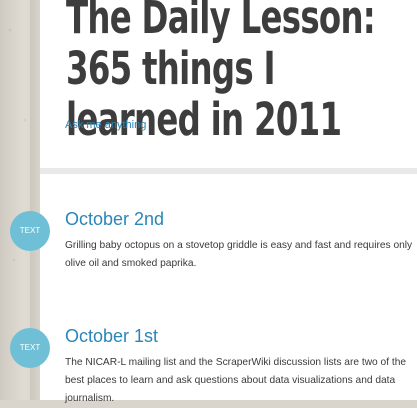 The width and height of the screenshot is (417, 408). Describe the element at coordinates (111, 336) in the screenshot. I see `post-title: October 1st` at that location.